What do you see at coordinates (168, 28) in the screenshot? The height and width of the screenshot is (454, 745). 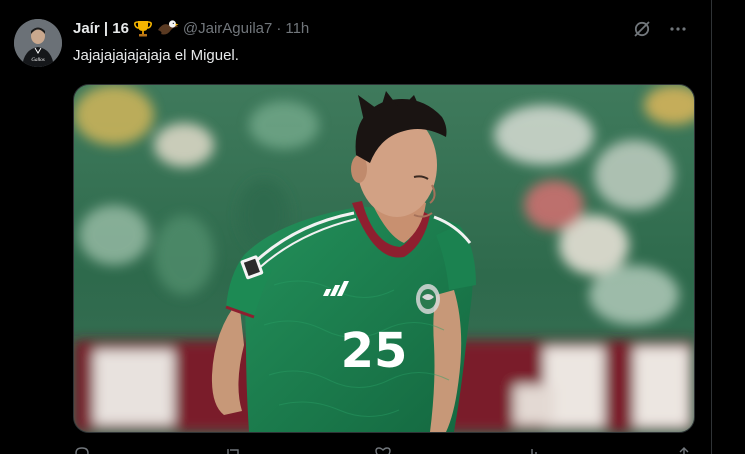 I see `eagle-emoji` at bounding box center [168, 28].